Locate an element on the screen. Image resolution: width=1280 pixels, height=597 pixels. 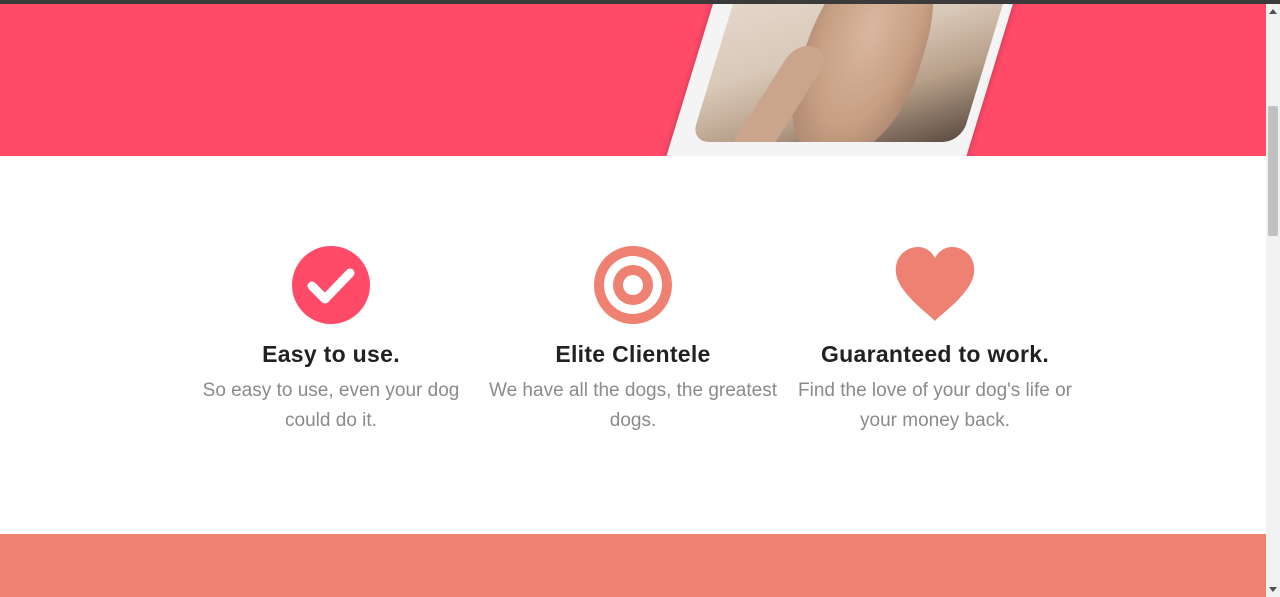
vertical-scrollbar is located at coordinates (1273, 300).